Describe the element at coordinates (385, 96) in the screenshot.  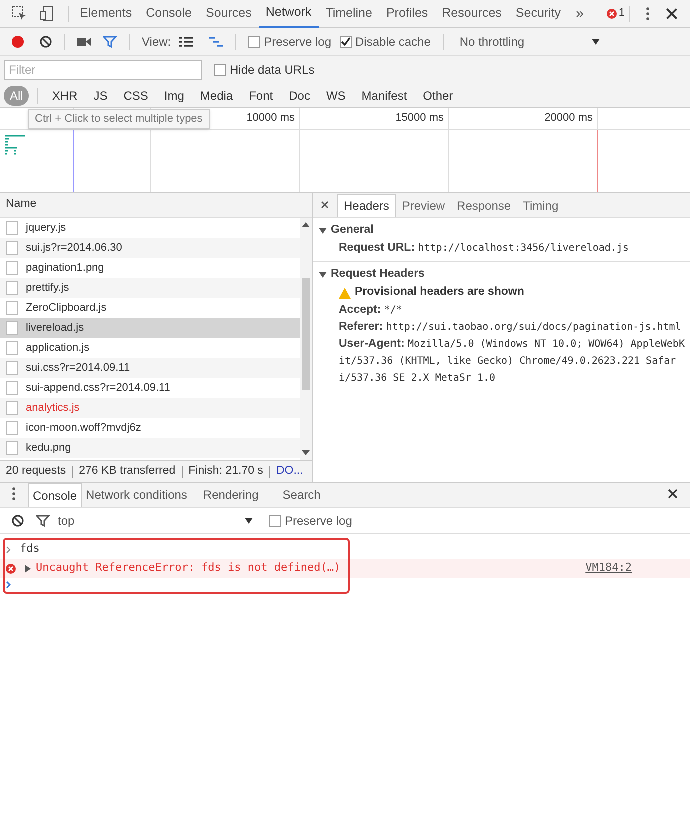
I see `type-filter: Manifest` at that location.